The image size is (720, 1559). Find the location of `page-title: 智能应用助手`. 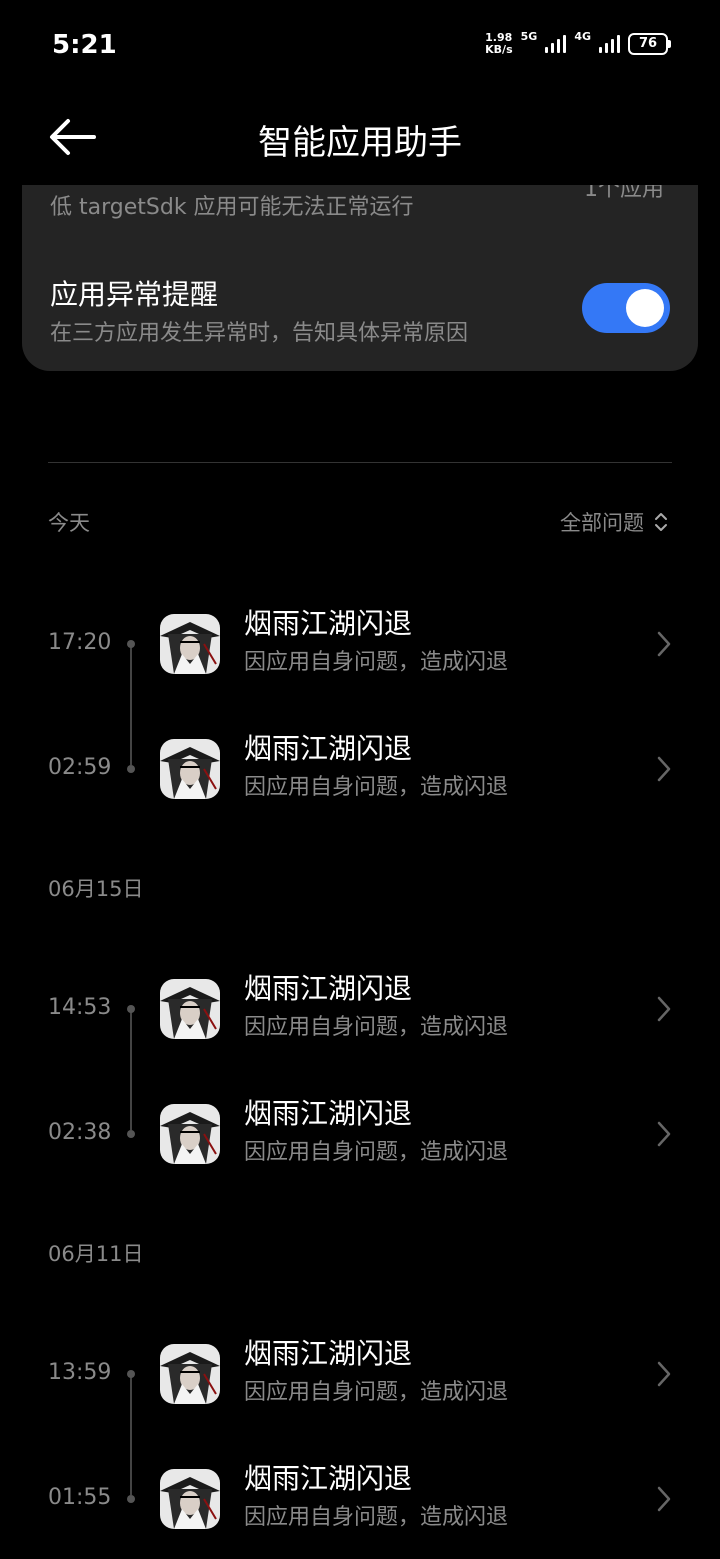

page-title: 智能应用助手 is located at coordinates (360, 143).